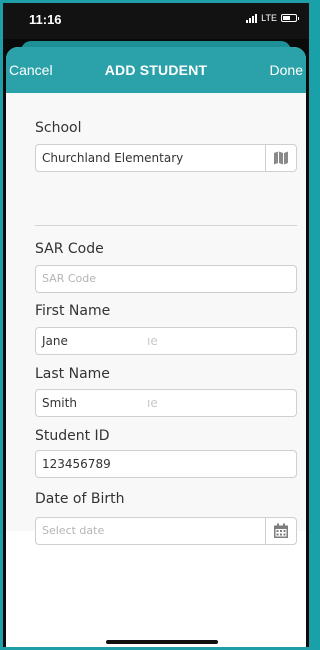 This screenshot has width=320, height=650. Describe the element at coordinates (113, 158) in the screenshot. I see `school-value: Churchland Elementary` at that location.